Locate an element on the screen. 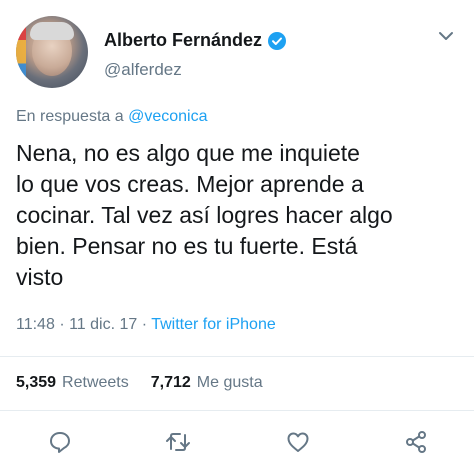 The height and width of the screenshot is (476, 474). likes-stat: 7,712 Me gusta is located at coordinates (207, 383).